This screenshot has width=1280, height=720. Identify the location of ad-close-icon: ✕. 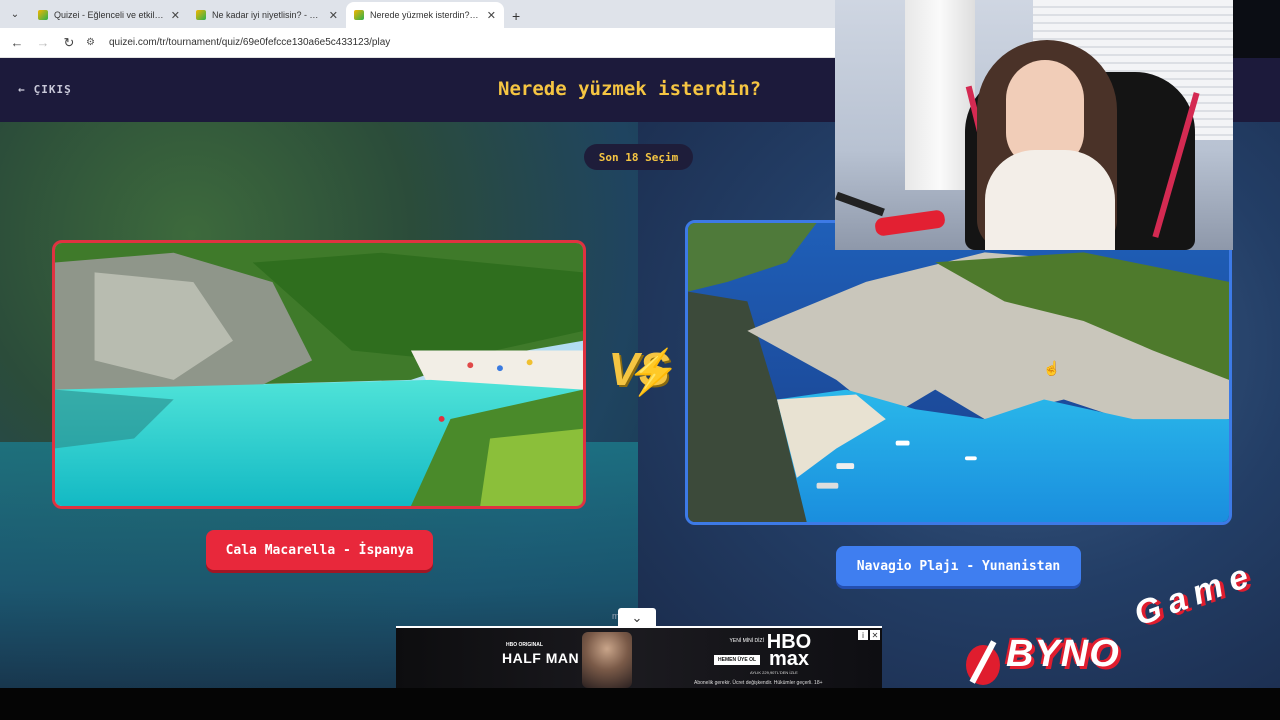
(875, 635).